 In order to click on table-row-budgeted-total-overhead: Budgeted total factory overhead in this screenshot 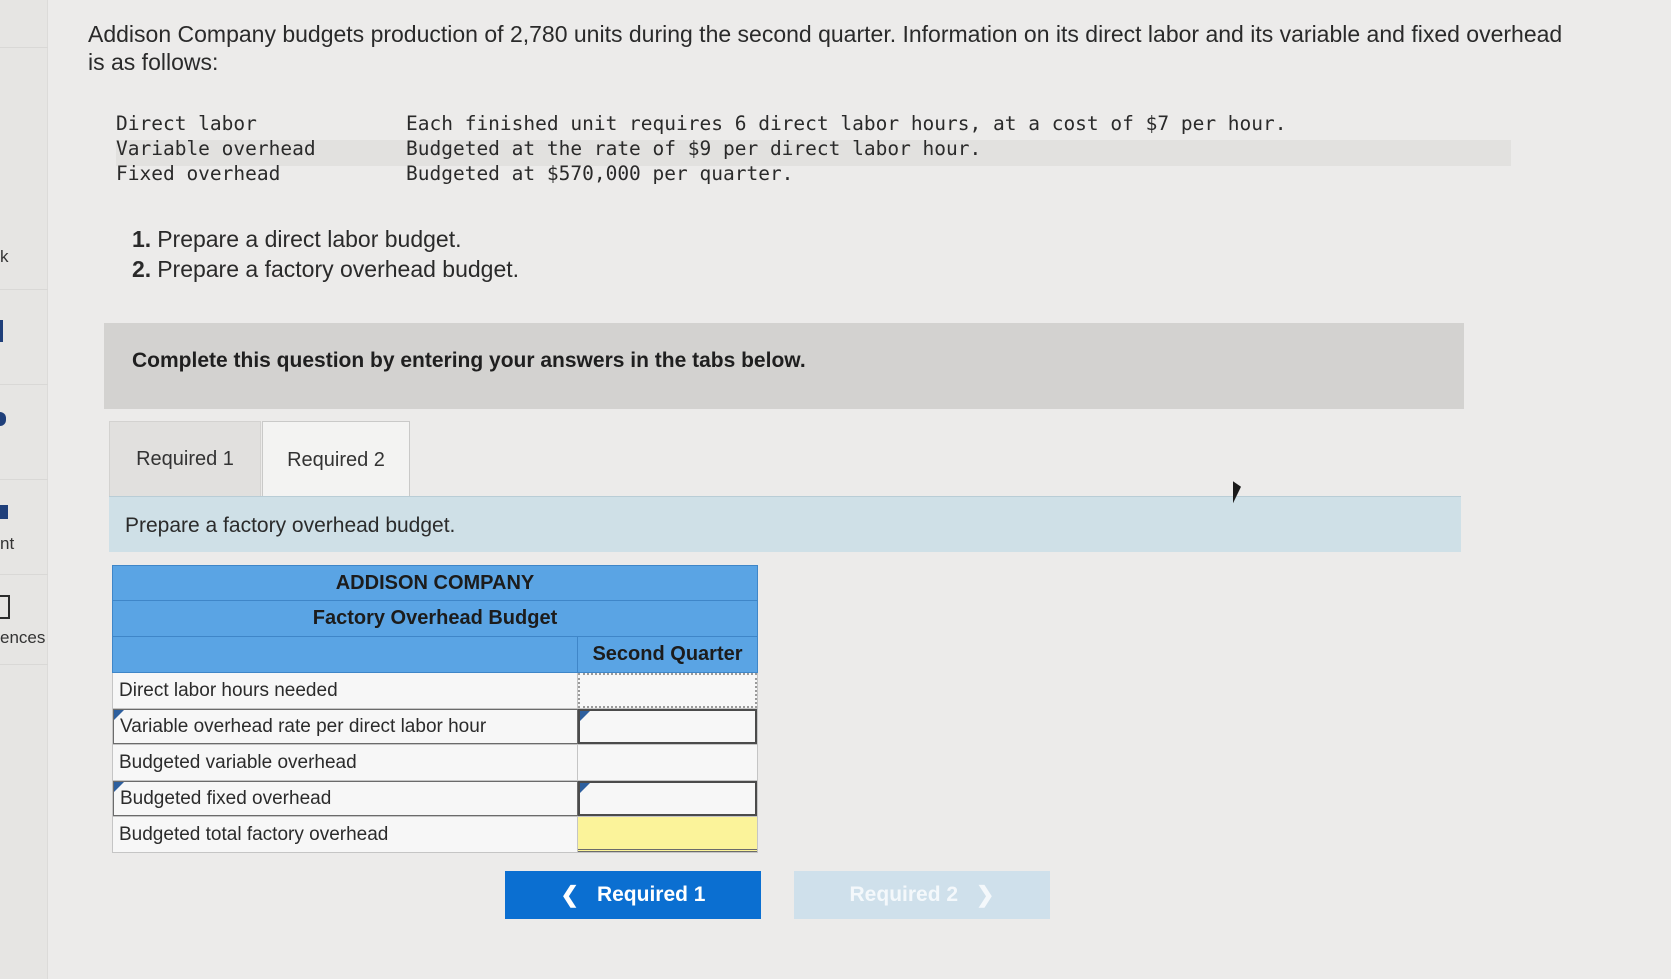, I will do `click(435, 835)`.